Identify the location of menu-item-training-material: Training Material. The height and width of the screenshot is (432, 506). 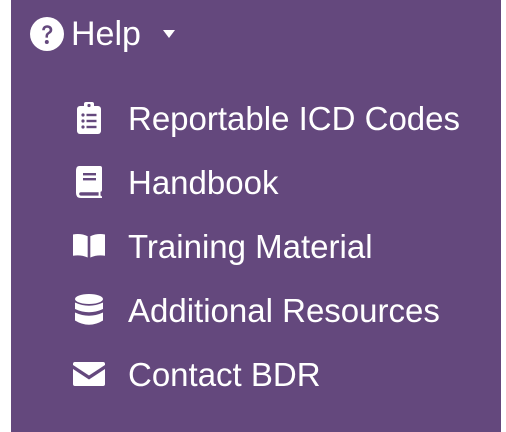
(266, 246).